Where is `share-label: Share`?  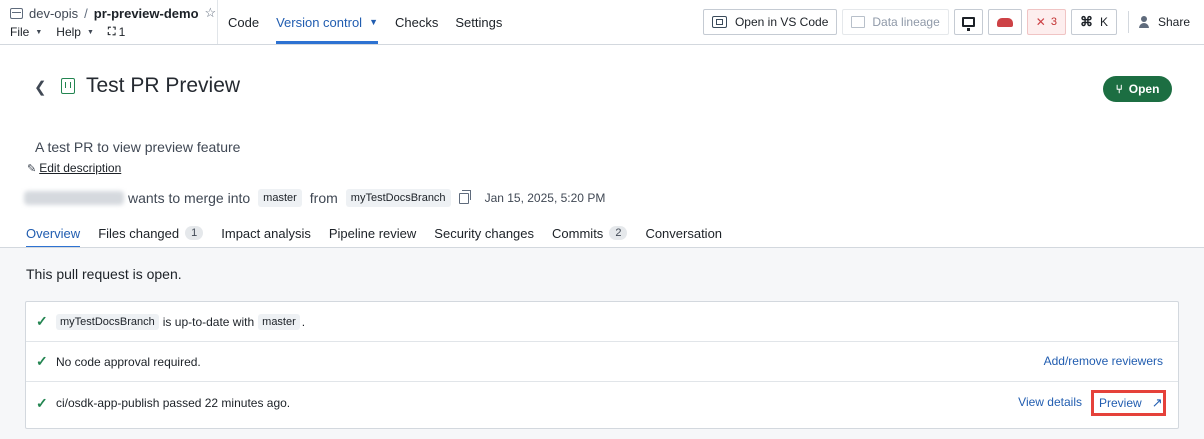 share-label: Share is located at coordinates (1173, 22).